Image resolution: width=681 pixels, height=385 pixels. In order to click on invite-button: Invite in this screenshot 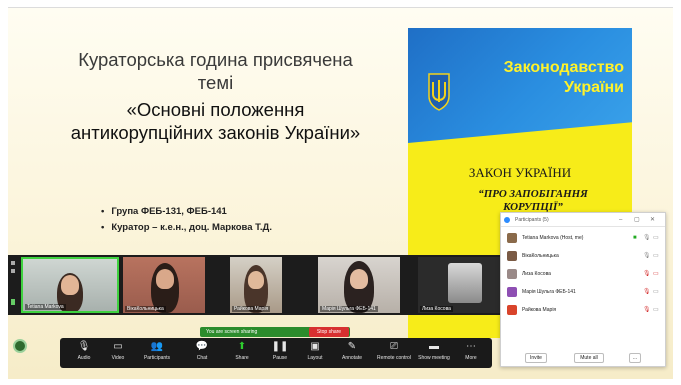, I will do `click(536, 358)`.